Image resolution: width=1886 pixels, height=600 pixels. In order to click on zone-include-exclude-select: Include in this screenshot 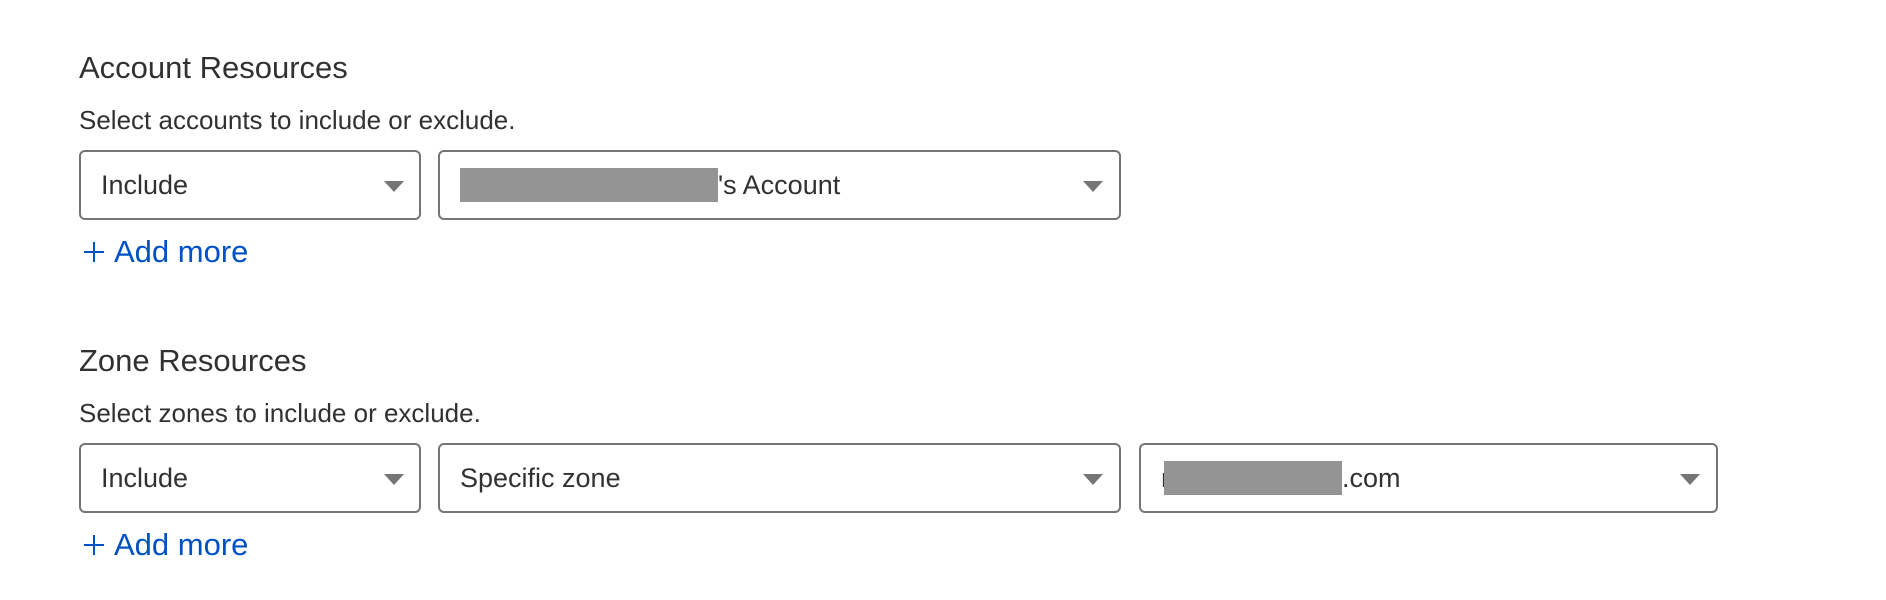, I will do `click(250, 478)`.